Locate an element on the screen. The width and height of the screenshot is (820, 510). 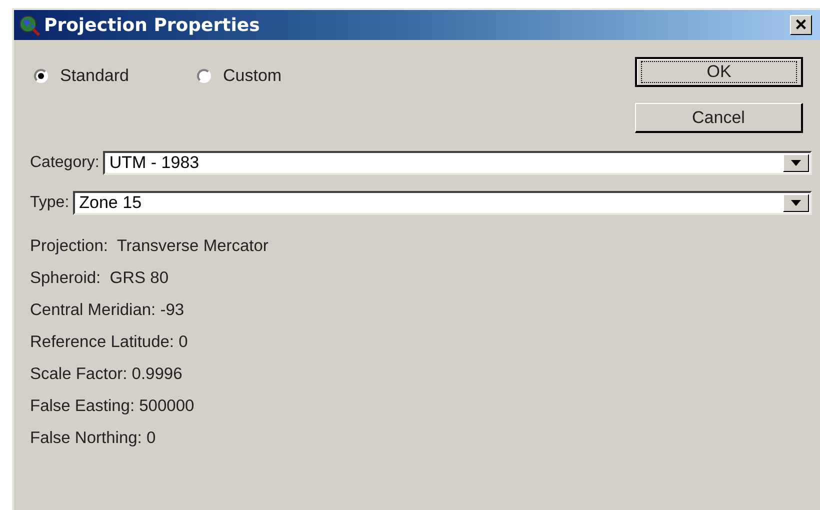
radio-option: Standard is located at coordinates (81, 75).